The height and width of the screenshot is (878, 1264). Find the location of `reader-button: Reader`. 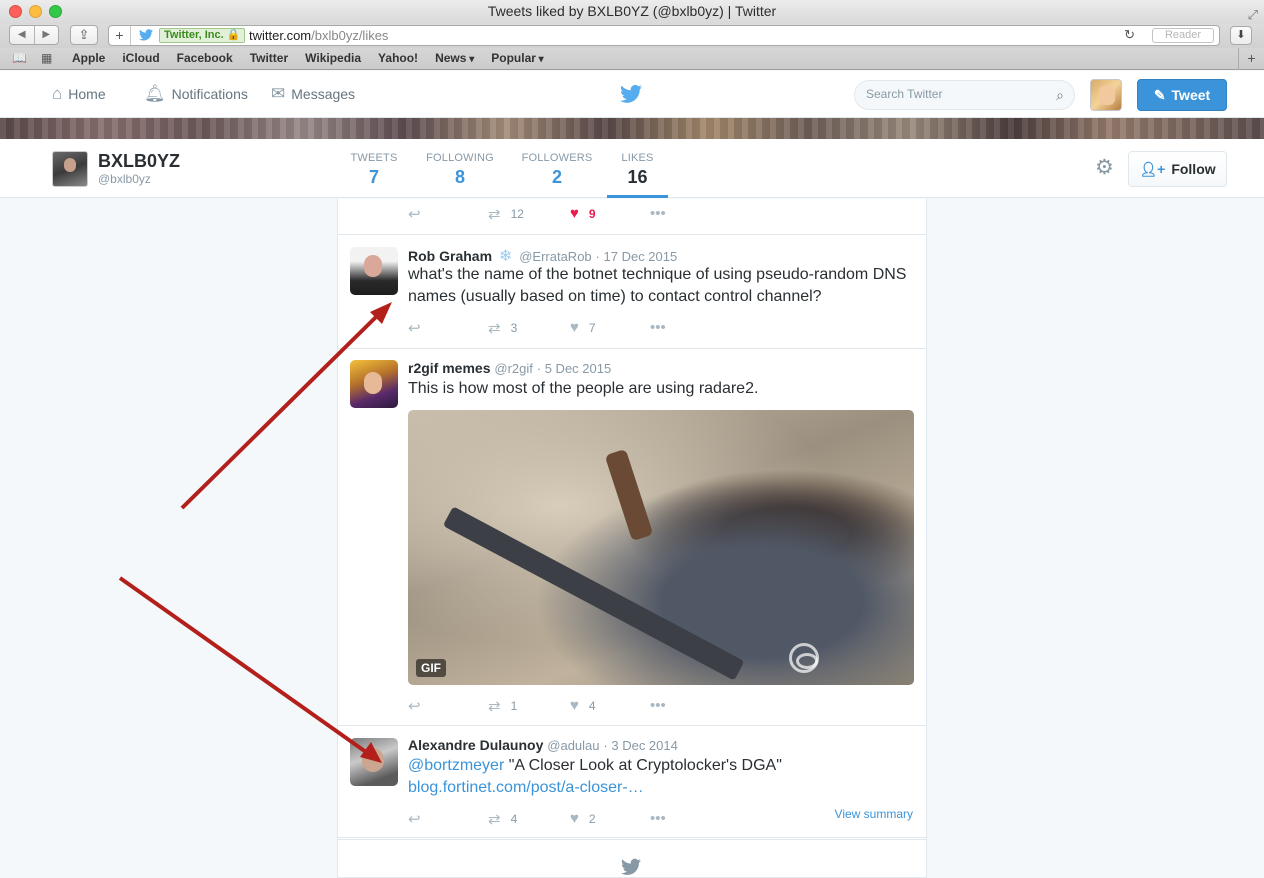

reader-button: Reader is located at coordinates (1183, 35).